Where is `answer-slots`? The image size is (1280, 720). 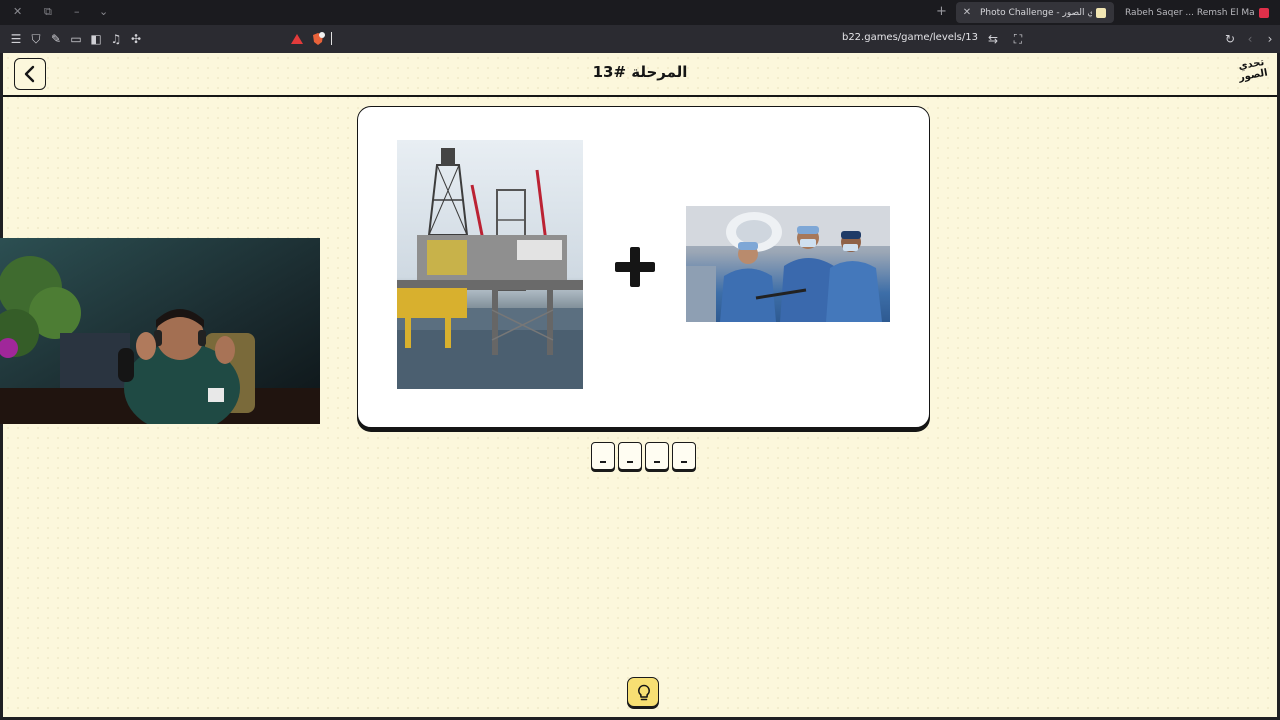
answer-slots is located at coordinates (643, 456).